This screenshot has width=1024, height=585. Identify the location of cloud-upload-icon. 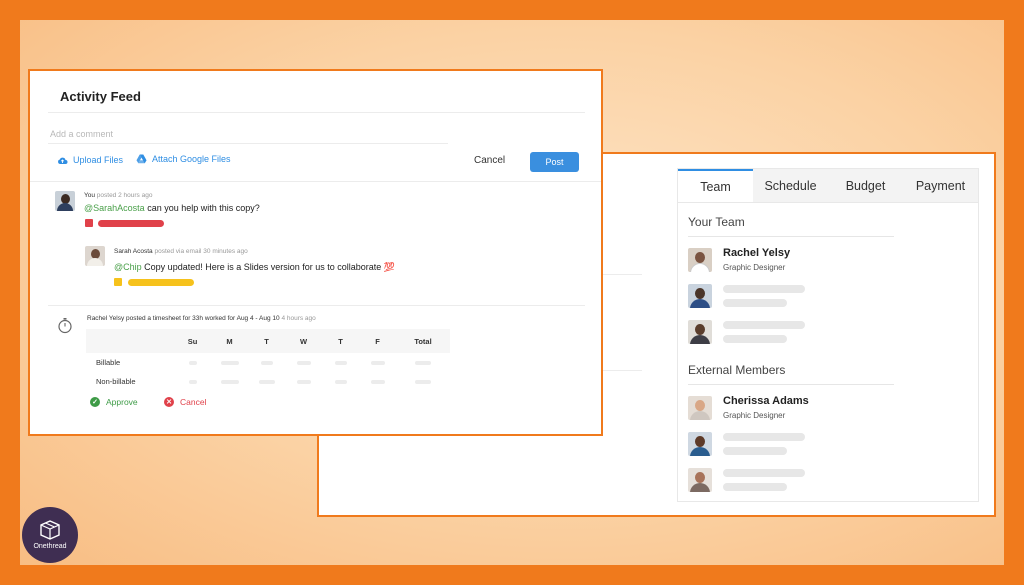
(63, 160).